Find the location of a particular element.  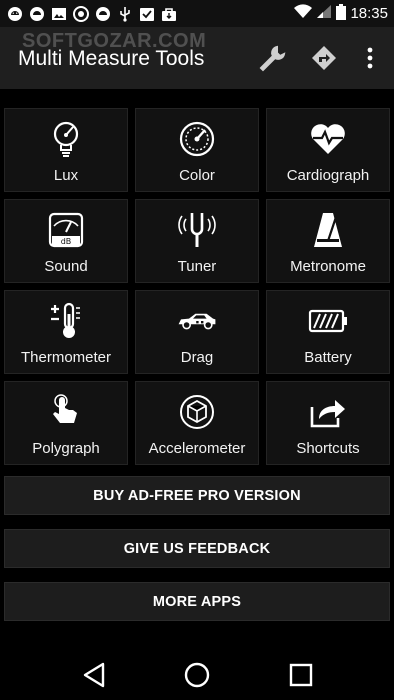

thermometer-icon is located at coordinates (66, 321).